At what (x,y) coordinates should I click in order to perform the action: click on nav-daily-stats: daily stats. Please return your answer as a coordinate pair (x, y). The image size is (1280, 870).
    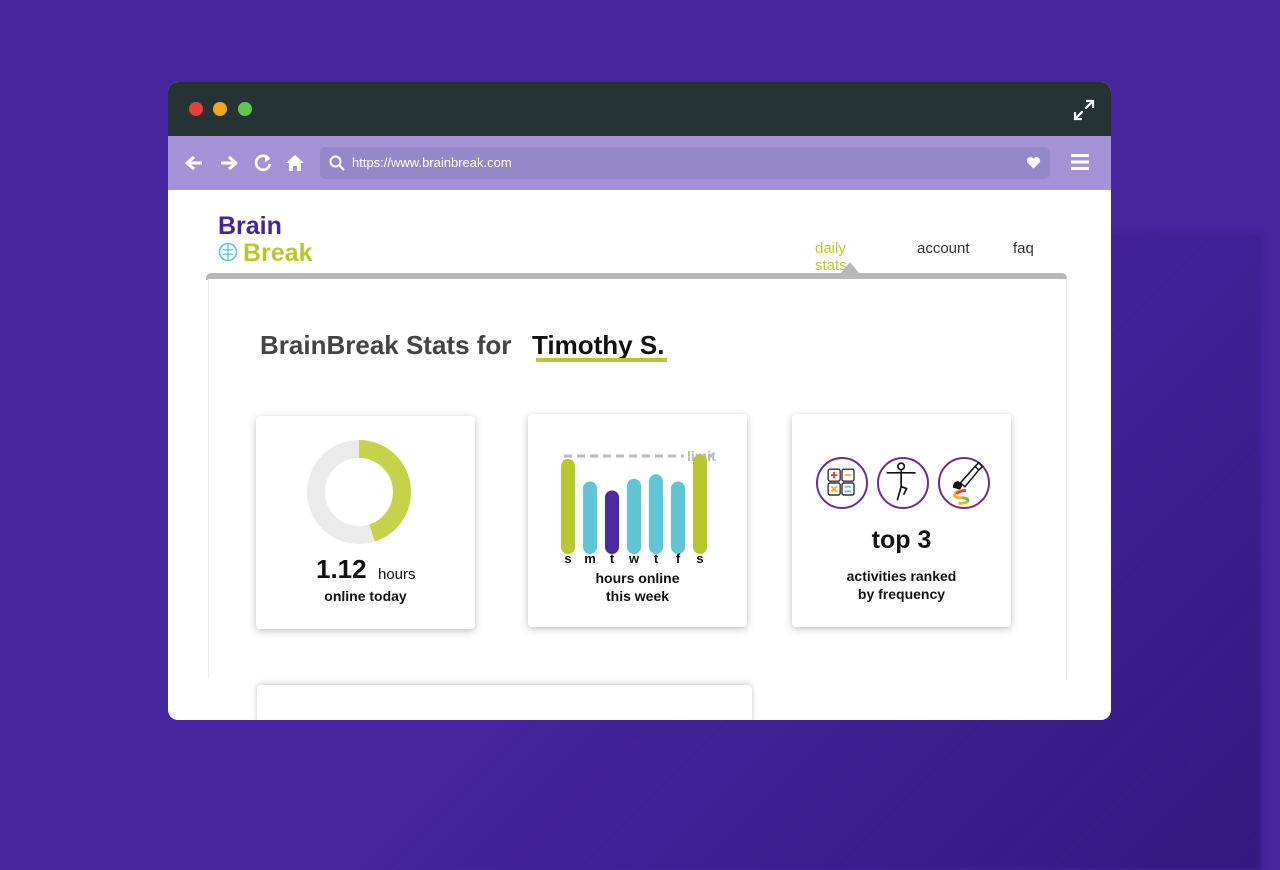
    Looking at the image, I should click on (831, 257).